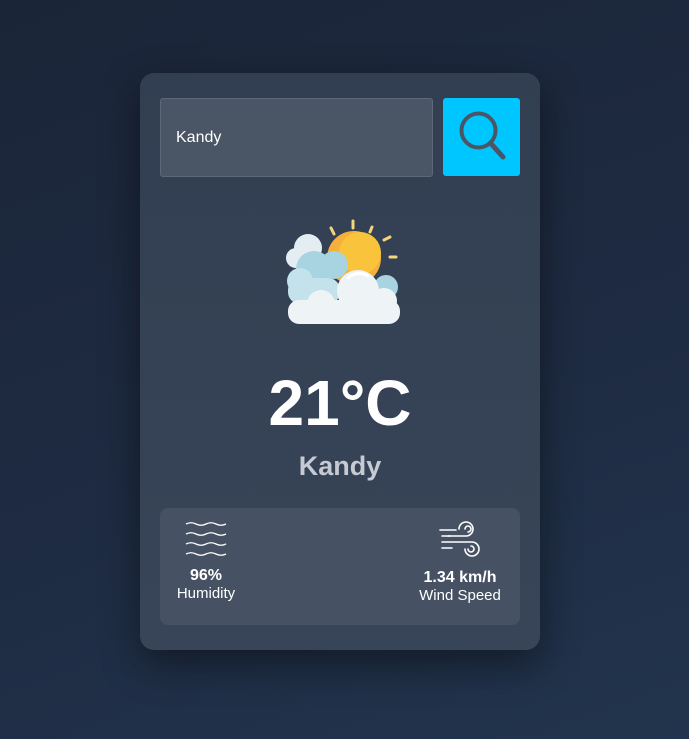 This screenshot has width=689, height=739. Describe the element at coordinates (459, 539) in the screenshot. I see `wind-icon` at that location.